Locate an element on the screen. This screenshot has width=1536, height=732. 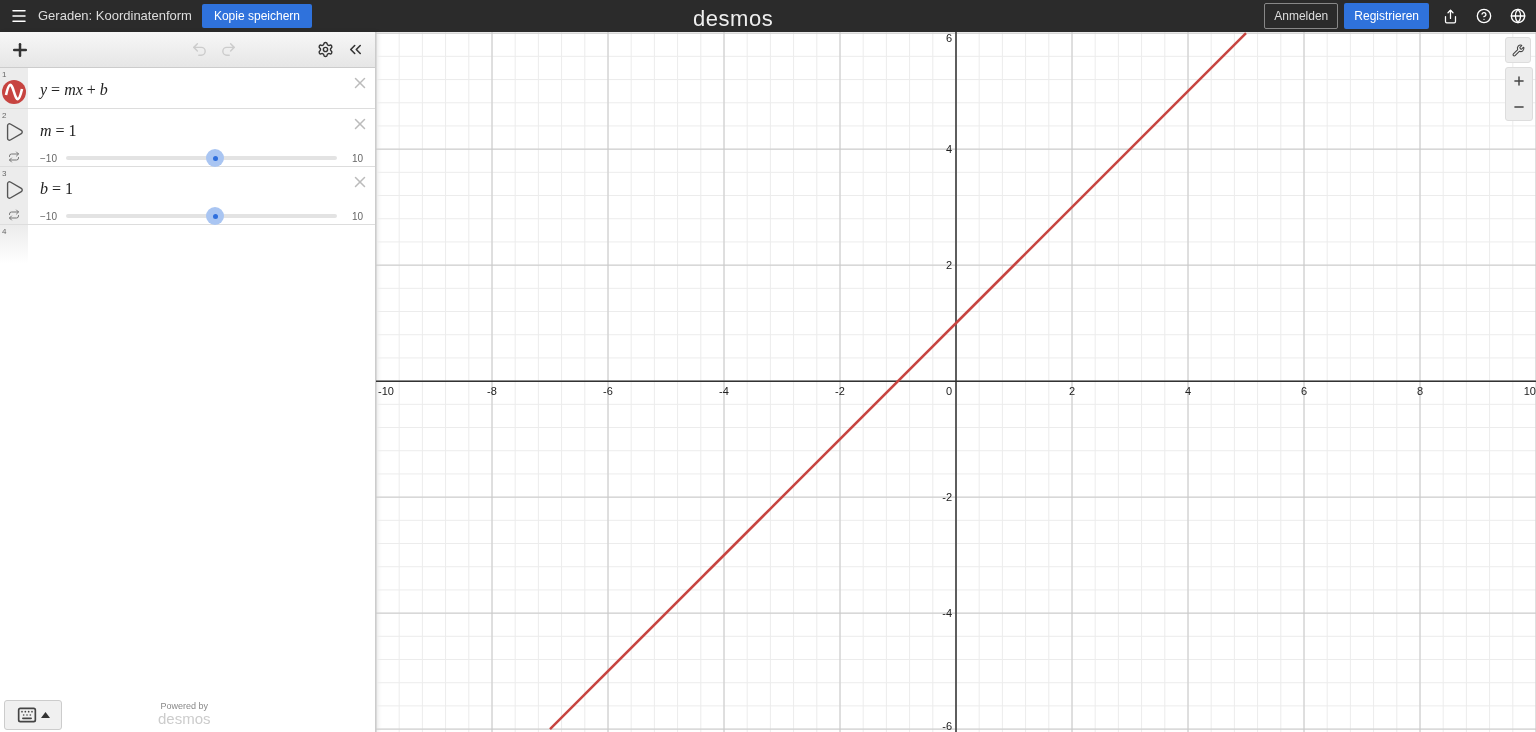
keyboard-icon is located at coordinates (26, 715).